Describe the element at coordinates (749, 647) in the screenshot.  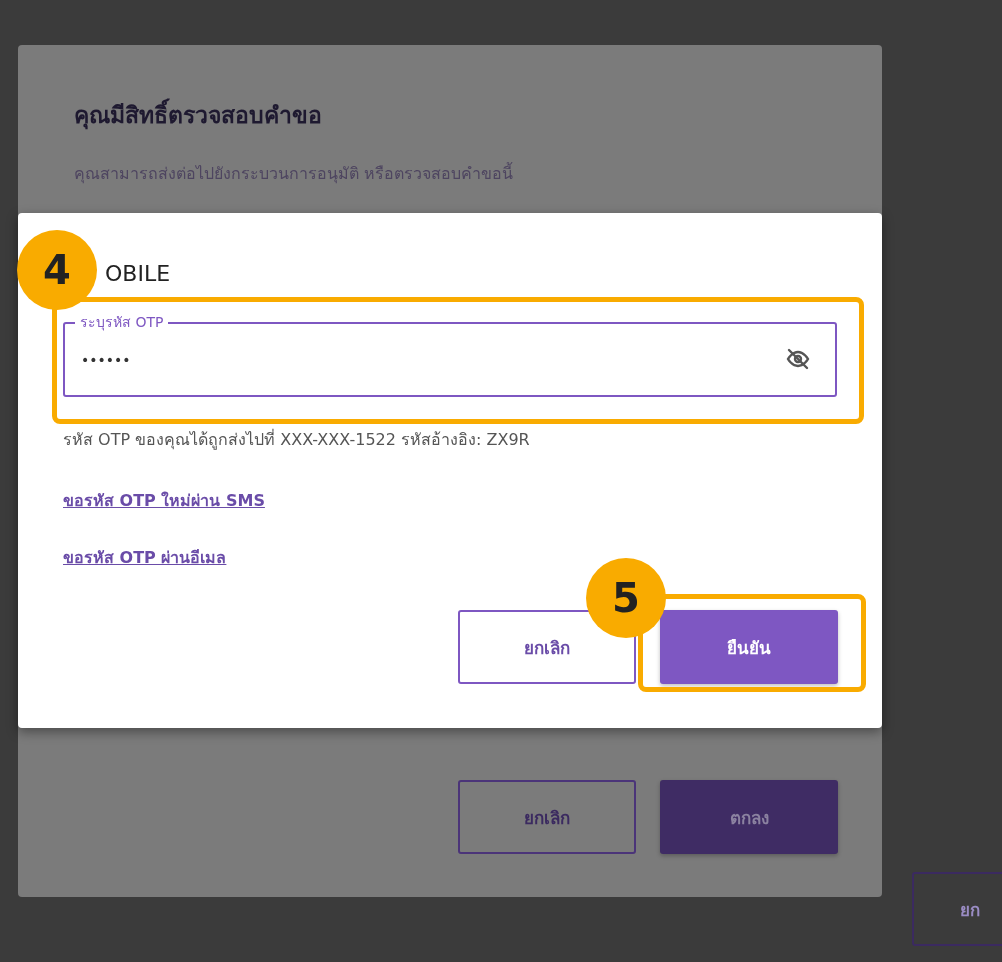
I see `confirm-button: ยืนยัน` at that location.